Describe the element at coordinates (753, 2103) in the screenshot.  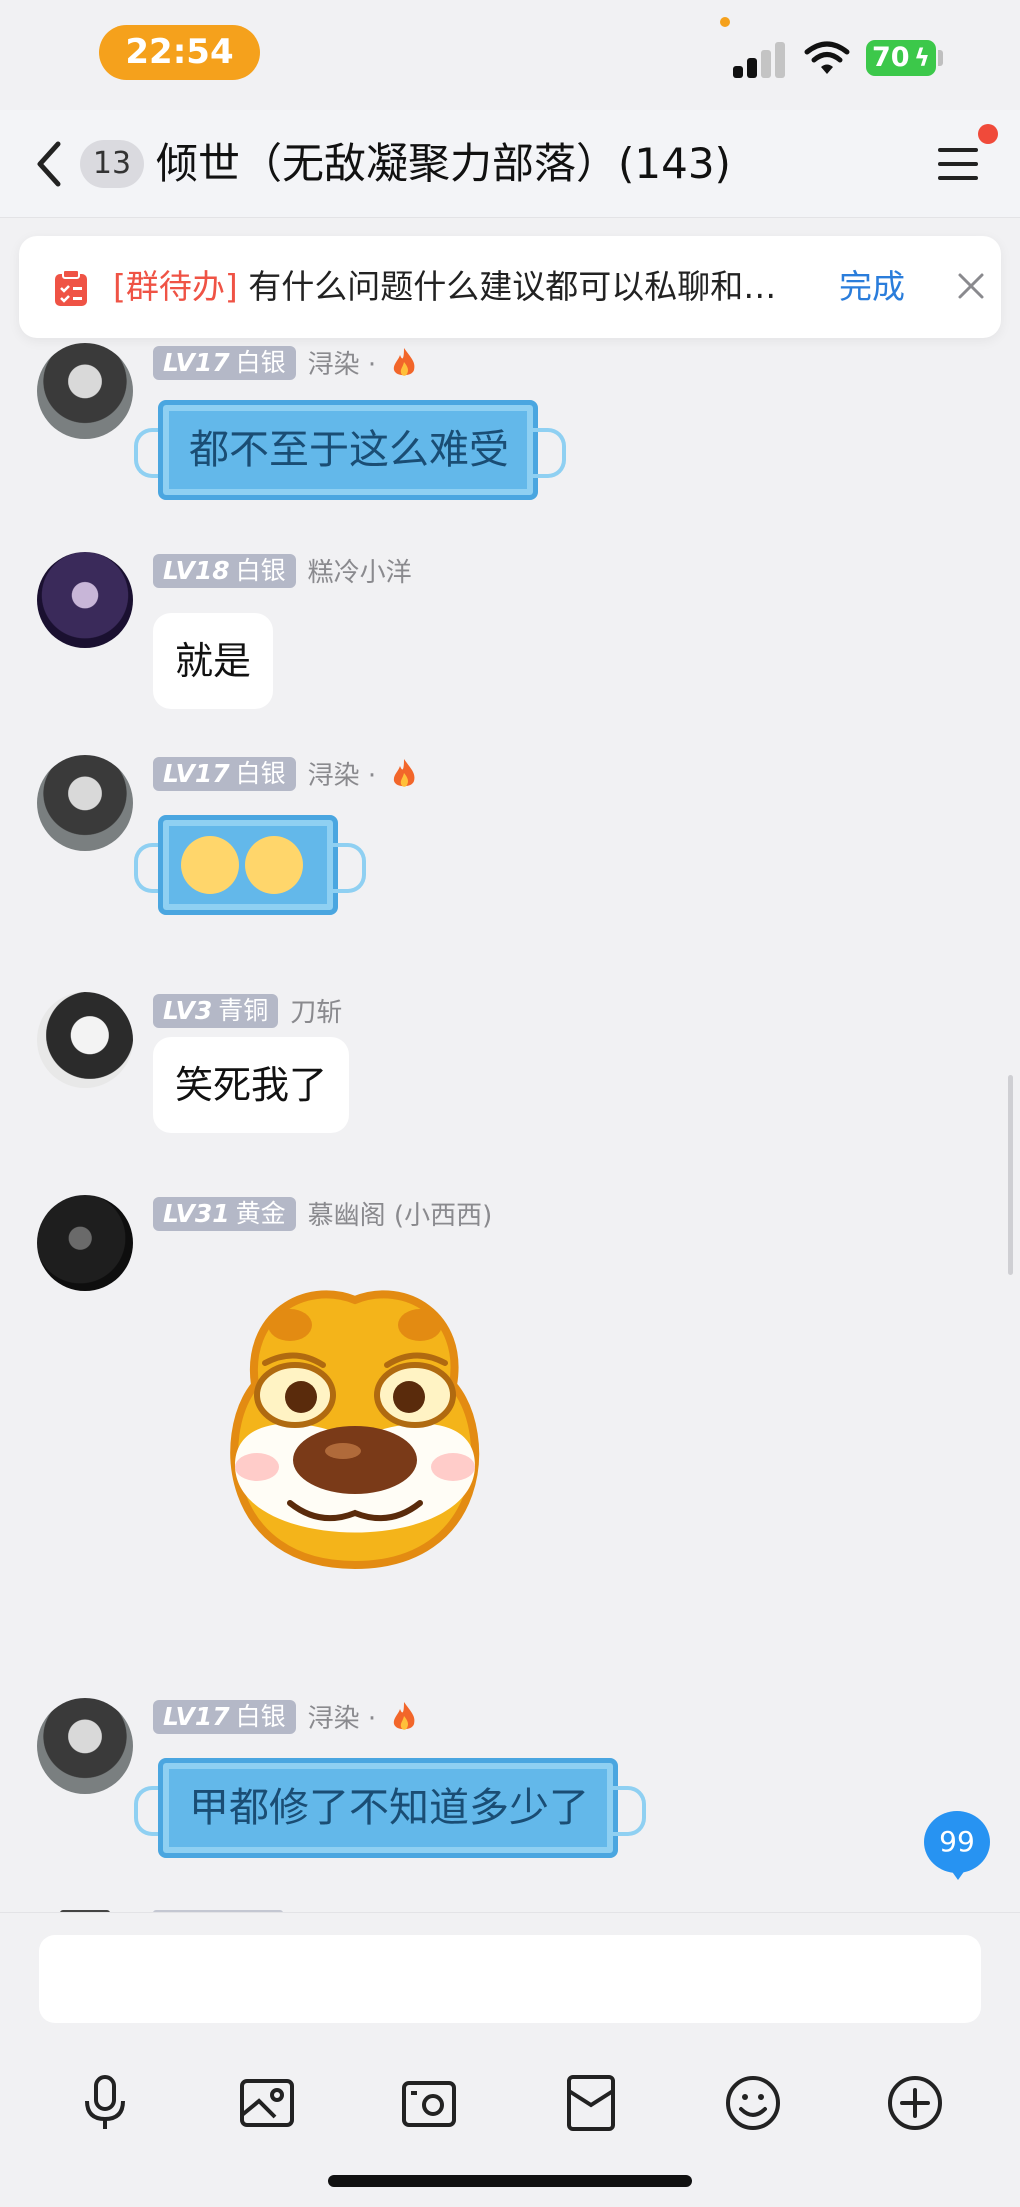
I see `emoji-icon` at that location.